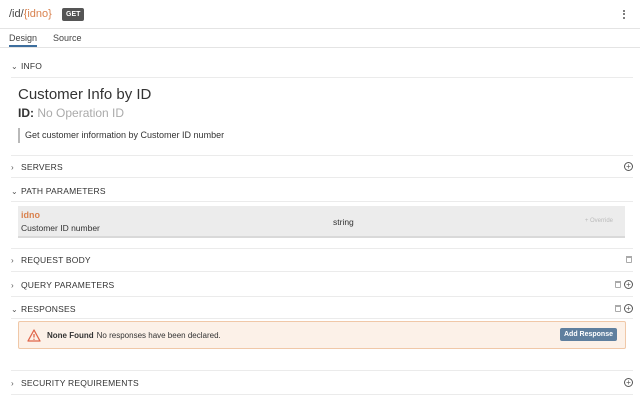 The image size is (640, 404). What do you see at coordinates (628, 284) in the screenshot?
I see `add-query-param-icon: +` at bounding box center [628, 284].